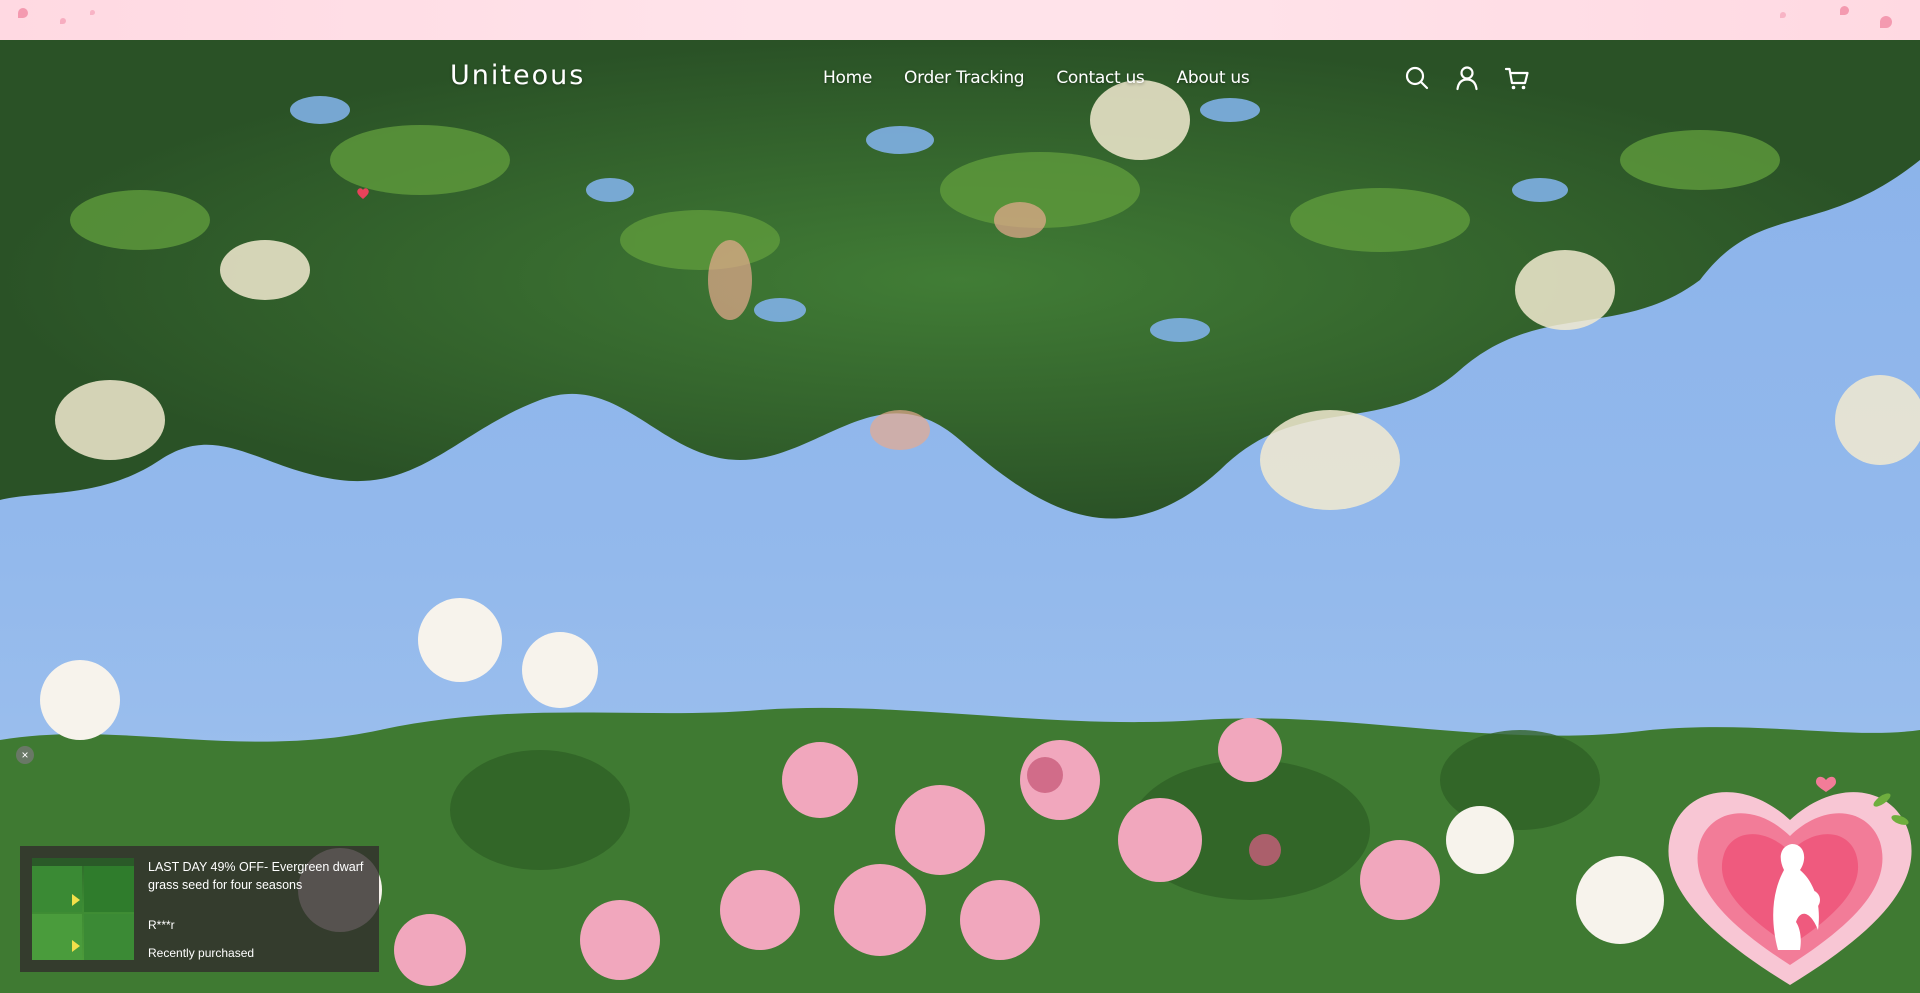  Describe the element at coordinates (25, 755) in the screenshot. I see `popup-close-button: ×` at that location.